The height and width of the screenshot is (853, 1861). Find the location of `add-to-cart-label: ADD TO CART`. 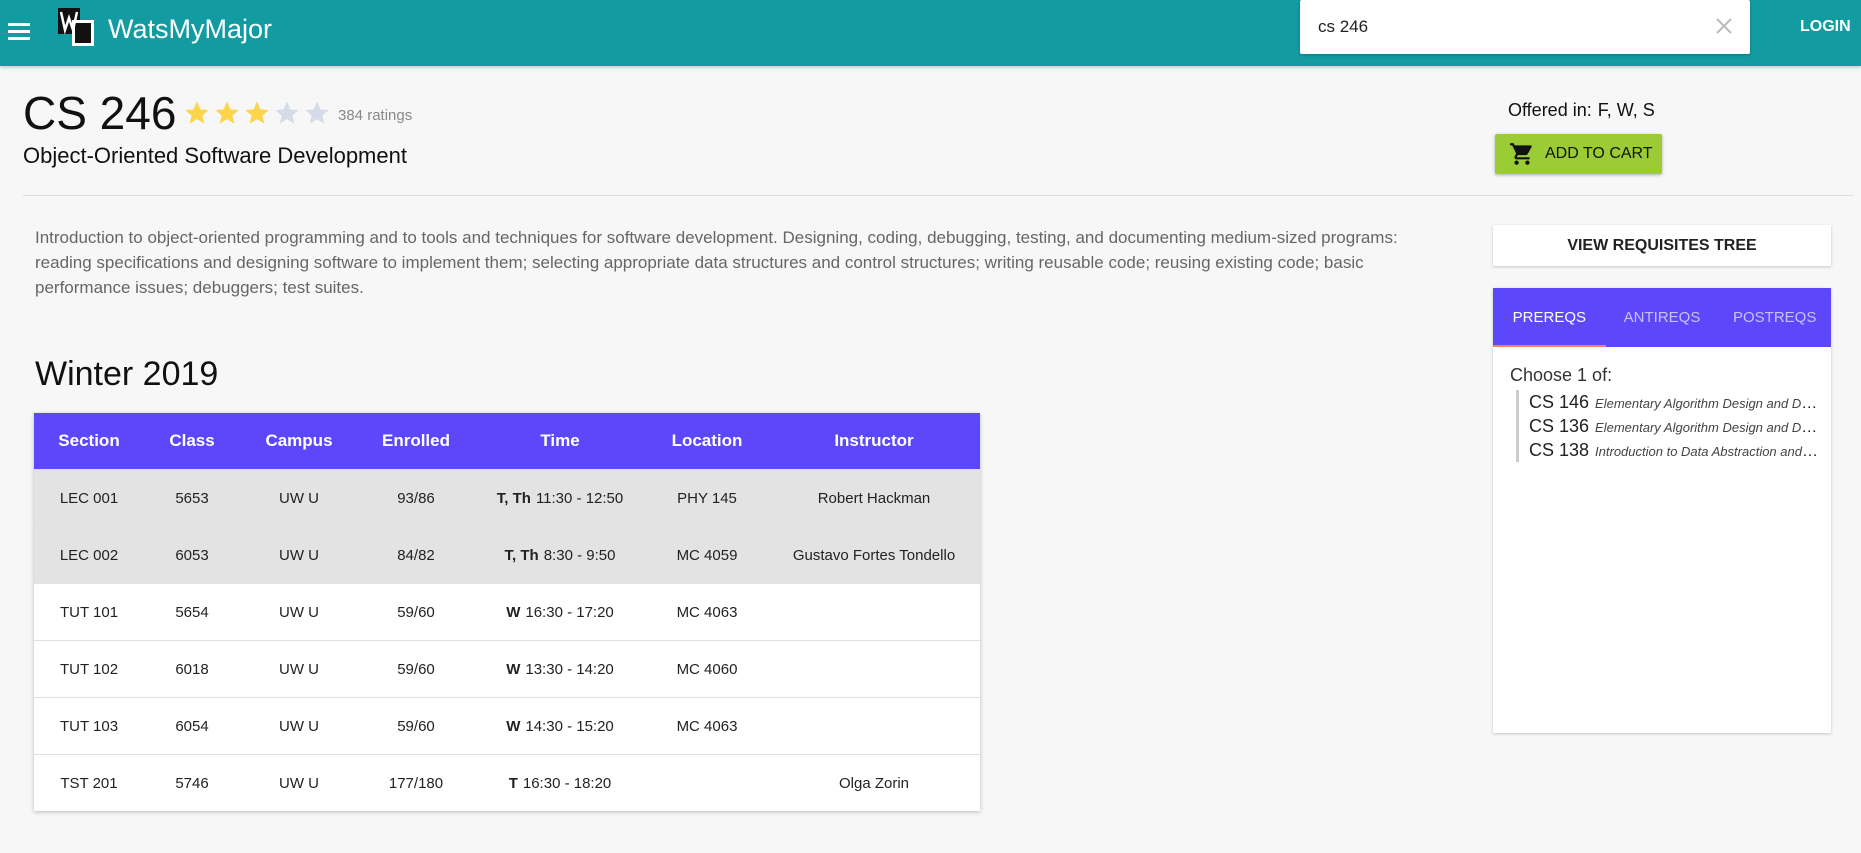

add-to-cart-label: ADD TO CART is located at coordinates (1599, 153).